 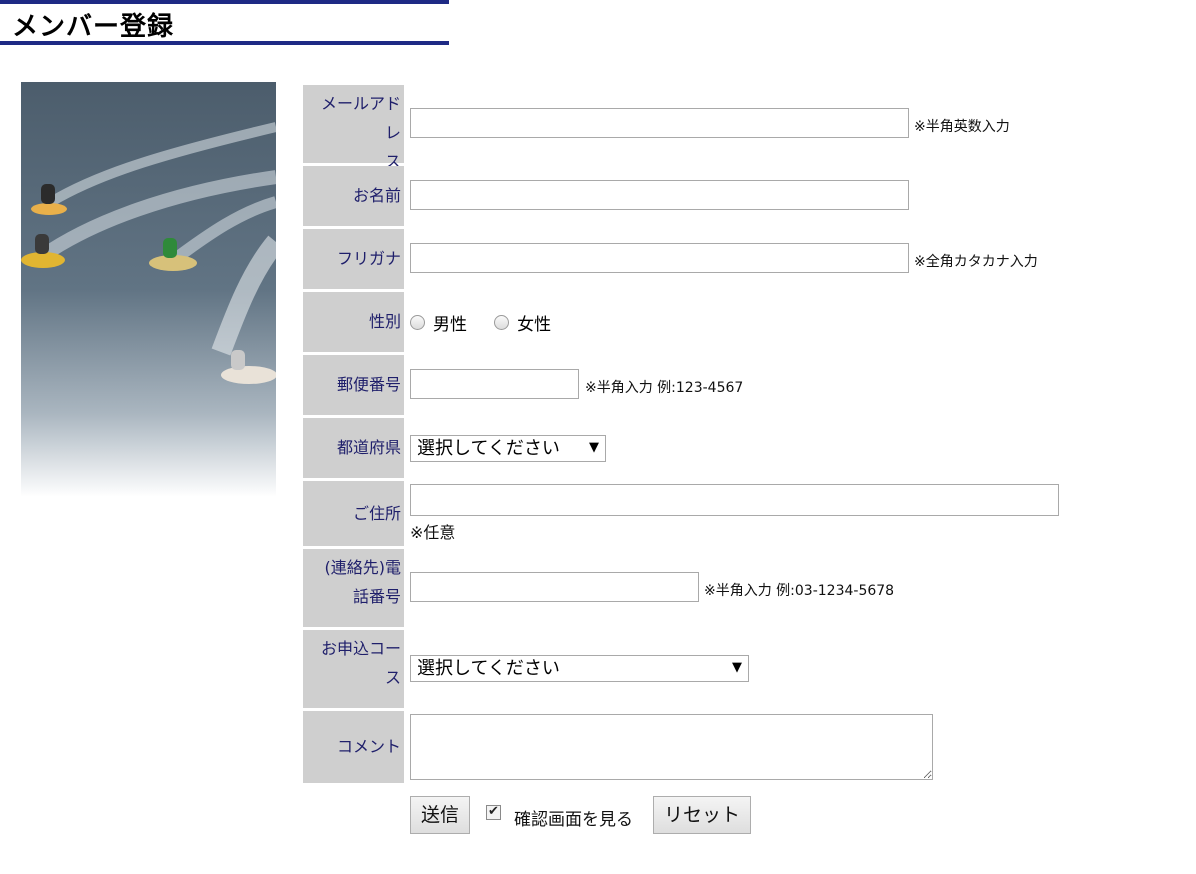 What do you see at coordinates (224, 22) in the screenshot?
I see `page-title-bar: メンバー登録` at bounding box center [224, 22].